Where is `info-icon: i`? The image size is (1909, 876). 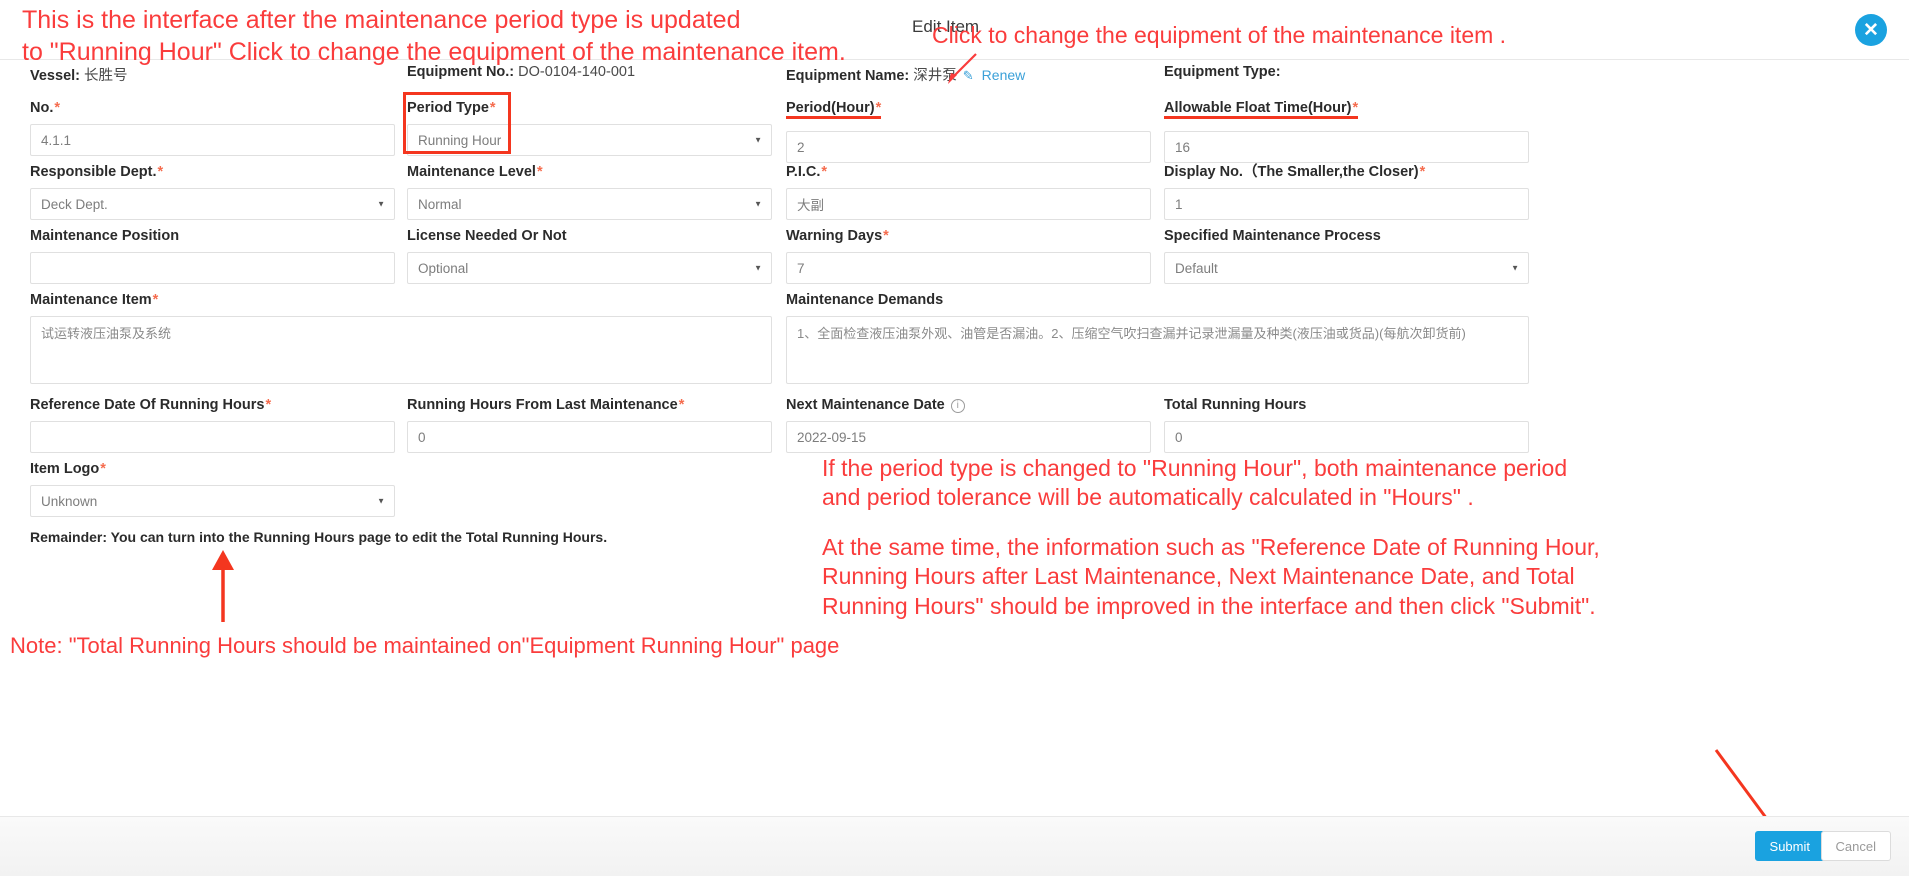
info-icon: i is located at coordinates (957, 406).